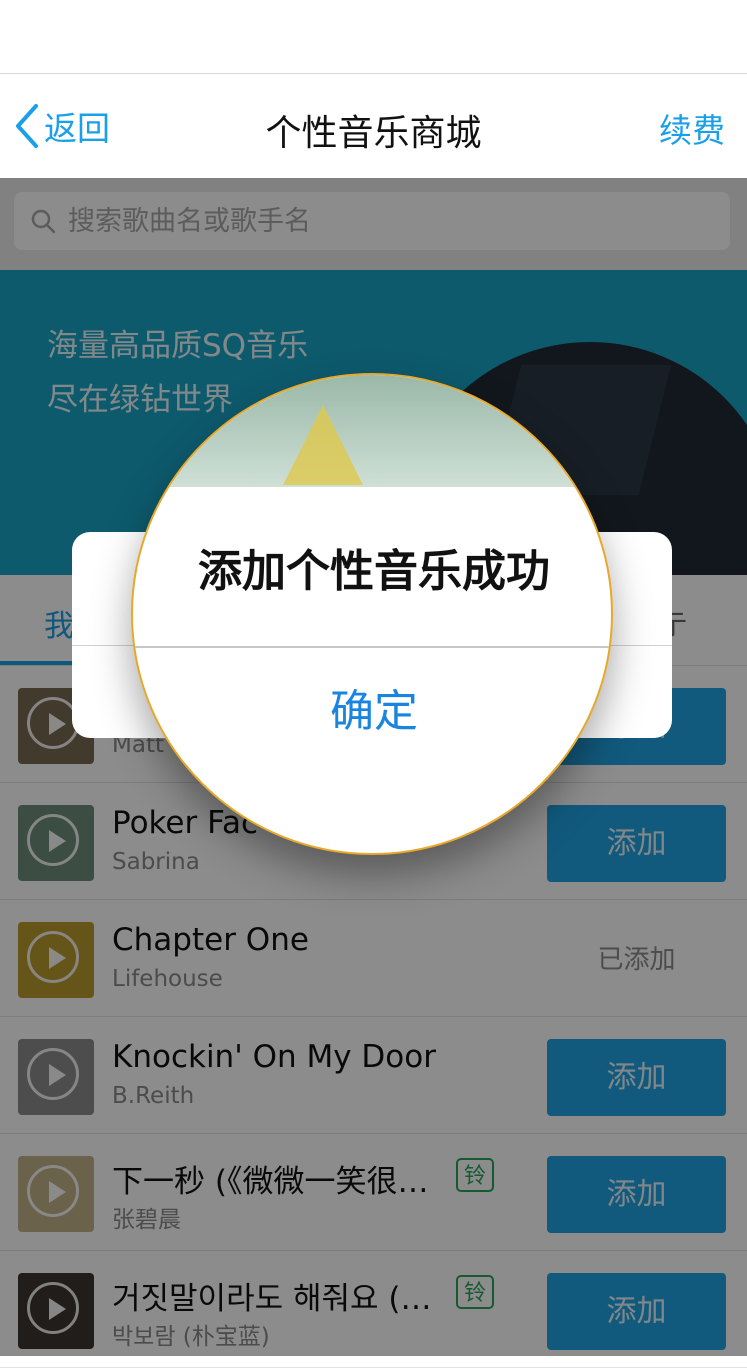 Image resolution: width=747 pixels, height=1368 pixels. I want to click on lightning-icon, so click(323, 445).